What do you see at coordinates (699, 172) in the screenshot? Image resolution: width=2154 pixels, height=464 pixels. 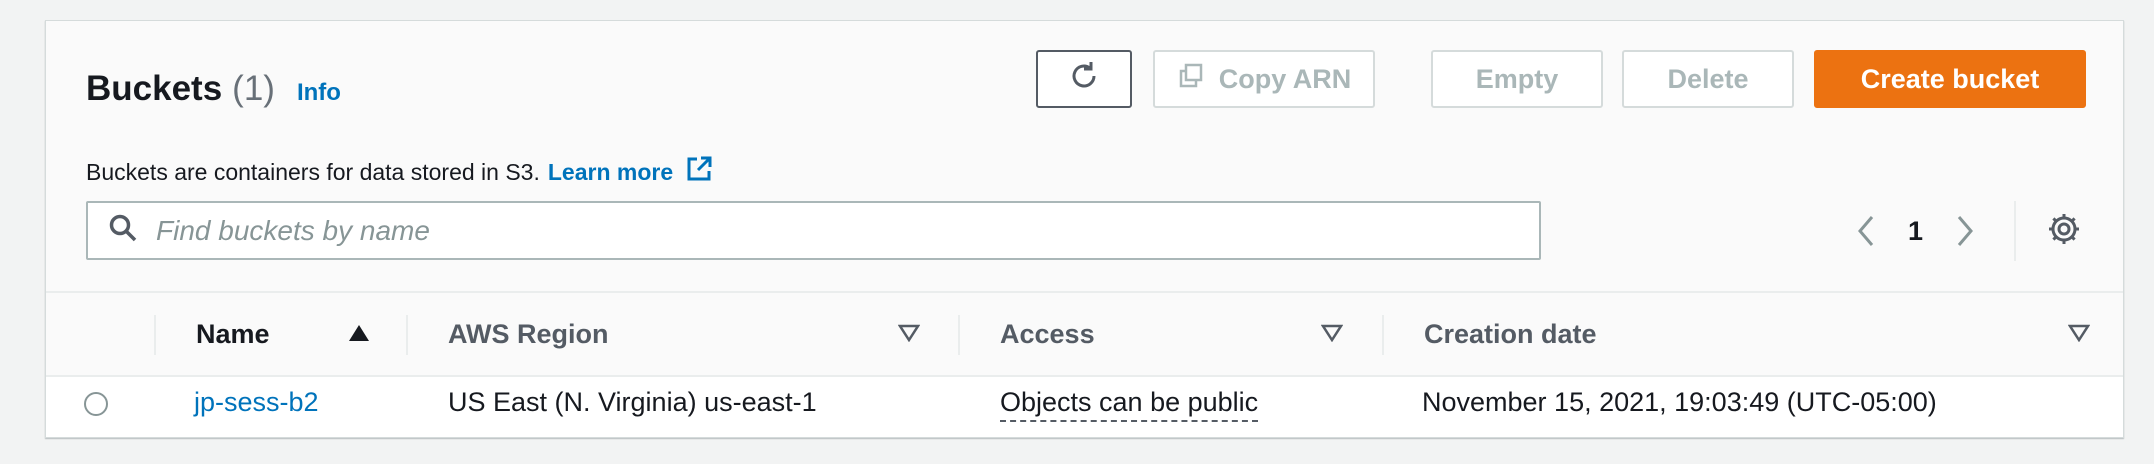 I see `external-link-icon` at bounding box center [699, 172].